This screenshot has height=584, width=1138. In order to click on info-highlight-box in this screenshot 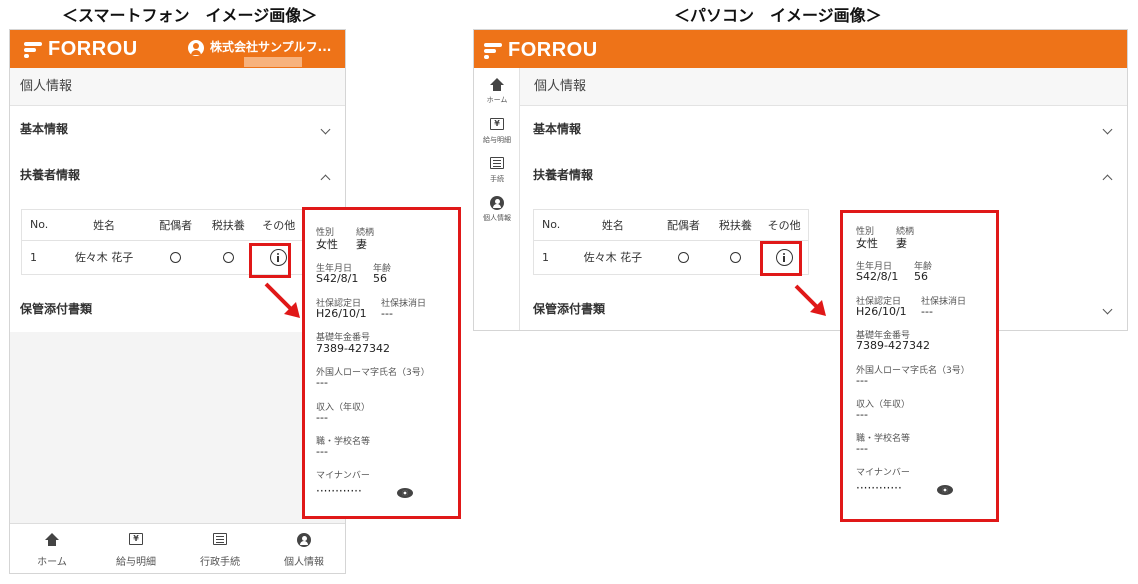, I will do `click(270, 260)`.